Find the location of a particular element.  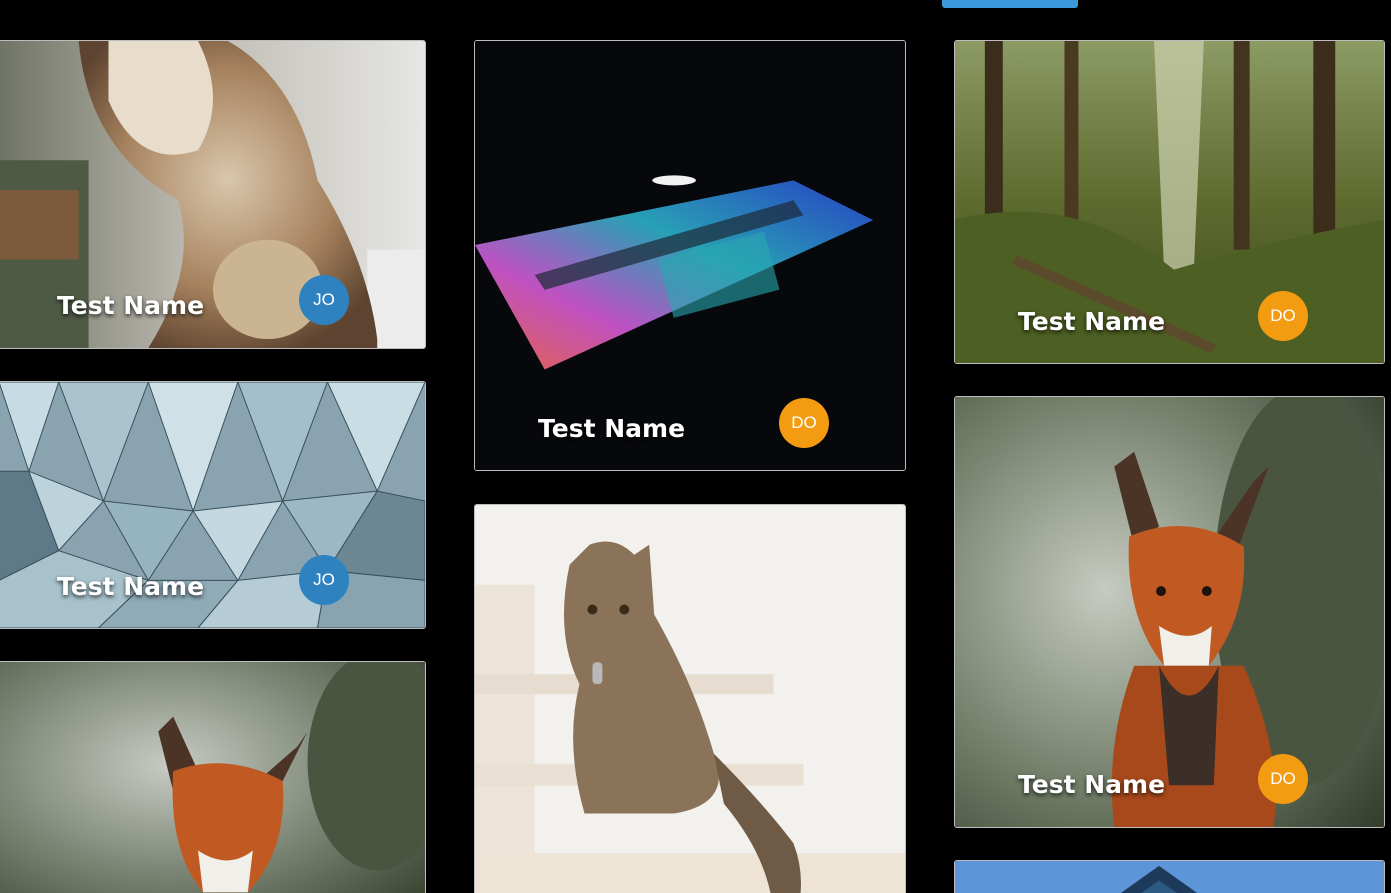

card-glass-building is located at coordinates (1169, 876).